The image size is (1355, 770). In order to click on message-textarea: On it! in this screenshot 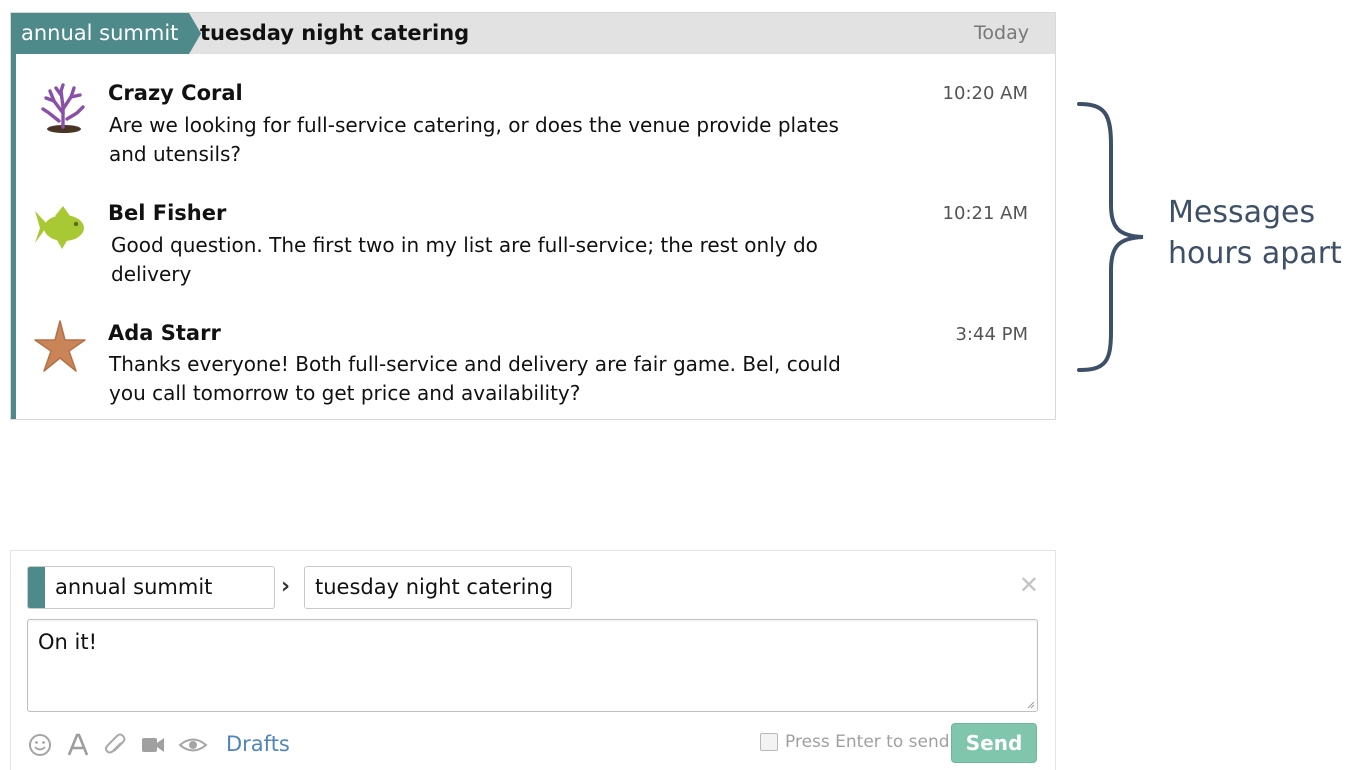, I will do `click(532, 665)`.